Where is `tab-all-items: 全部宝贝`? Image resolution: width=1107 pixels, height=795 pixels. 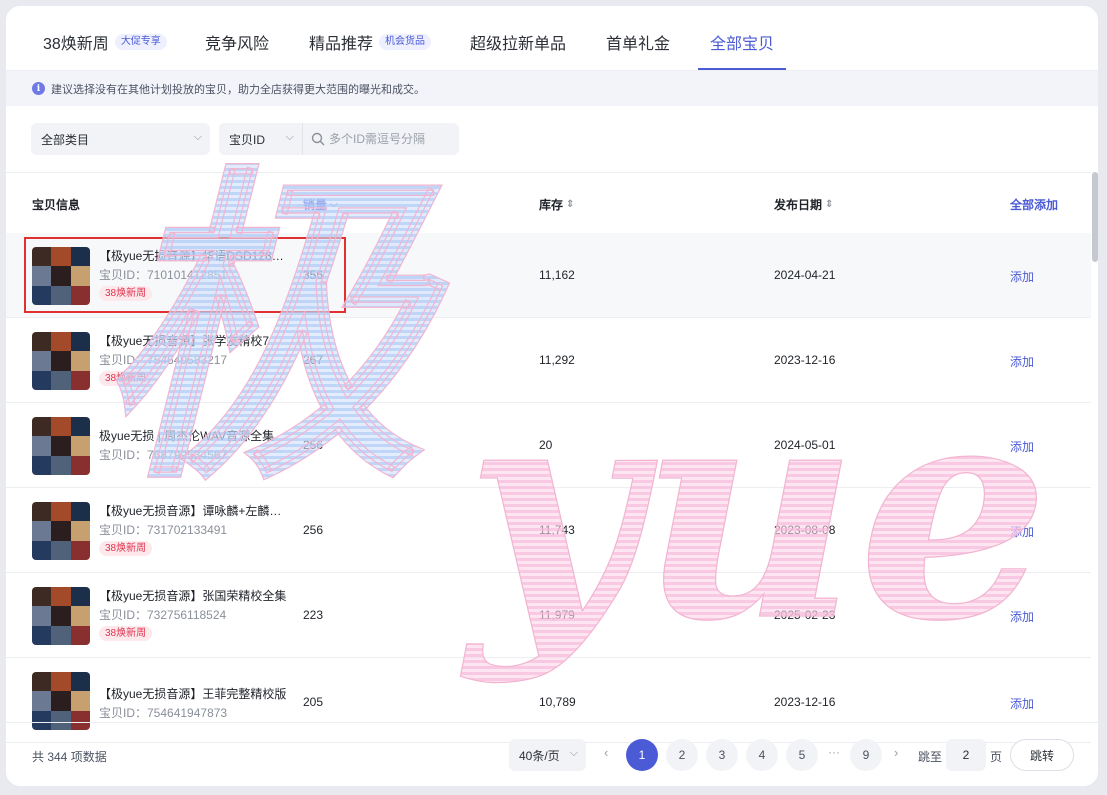 tab-all-items: 全部宝贝 is located at coordinates (742, 42).